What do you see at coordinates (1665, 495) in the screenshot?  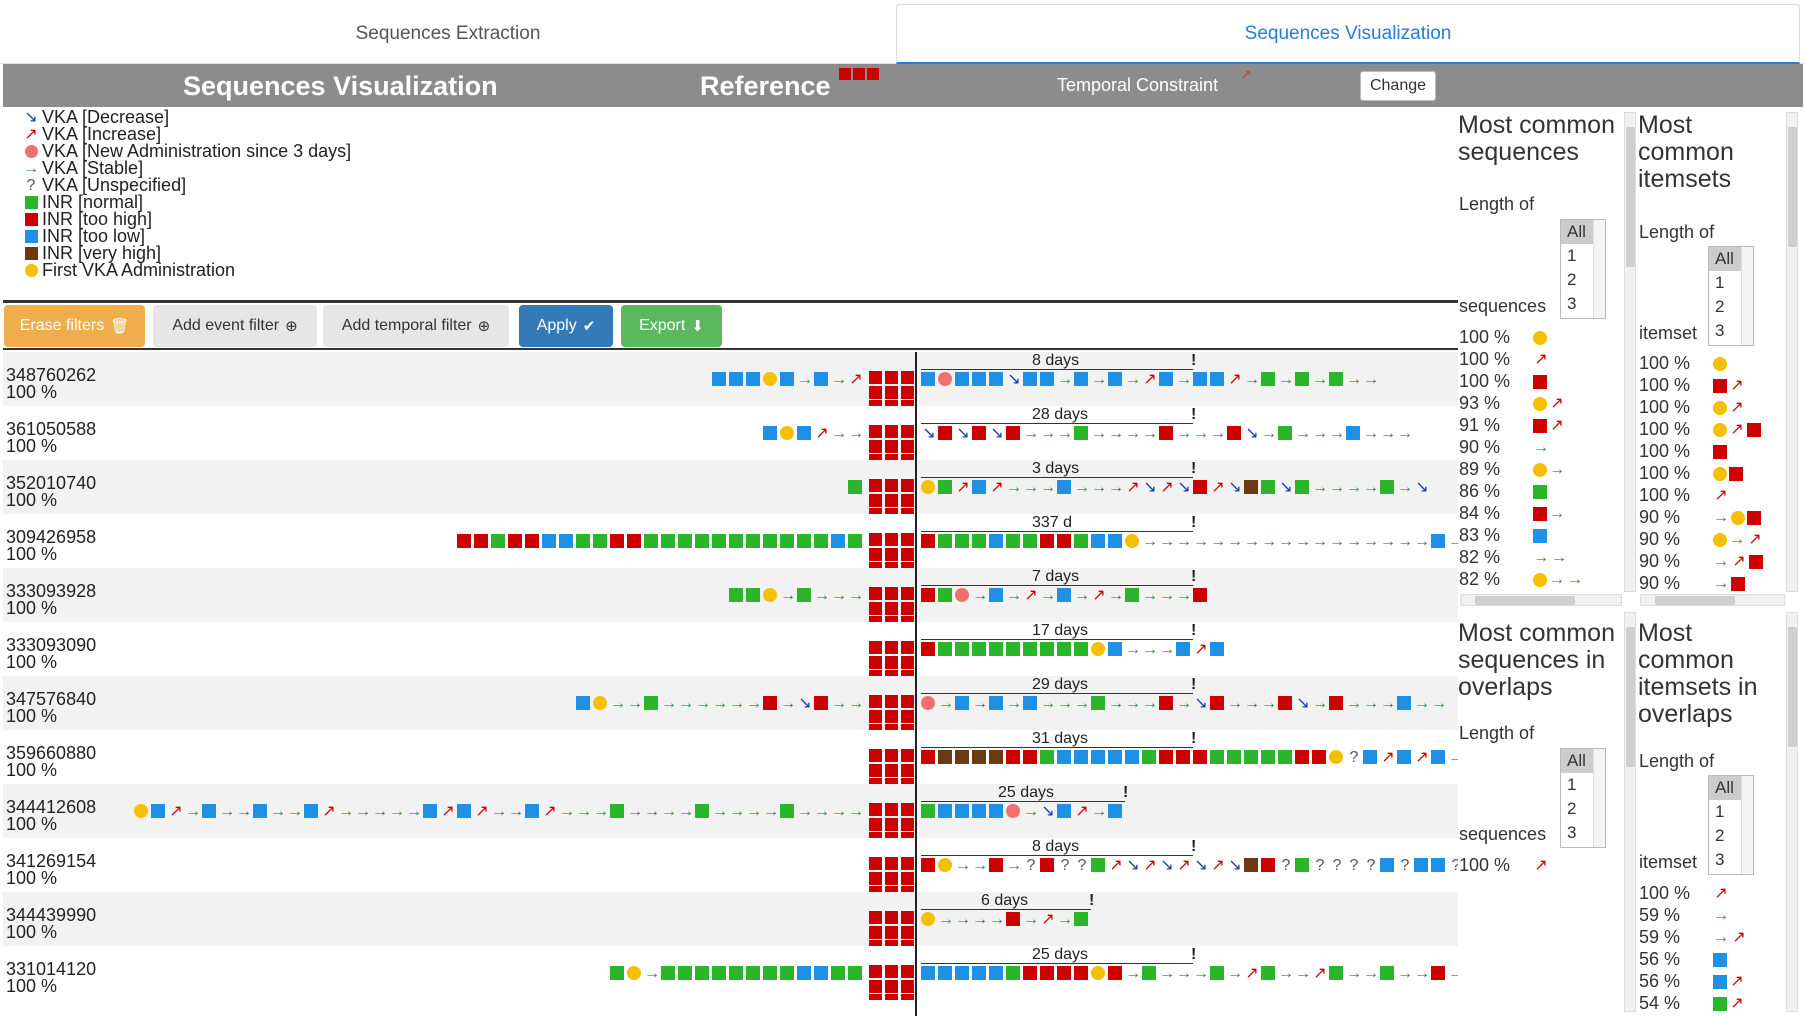 I see `stat-percent: 100 %` at bounding box center [1665, 495].